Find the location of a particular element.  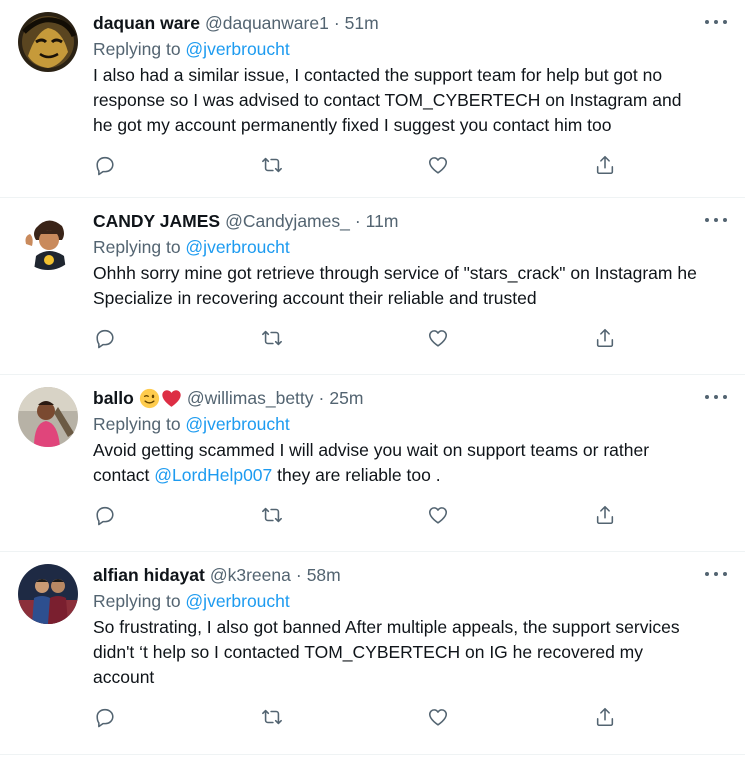

tweet-header: daquan ware @daquanware1 · 51m is located at coordinates (397, 23).